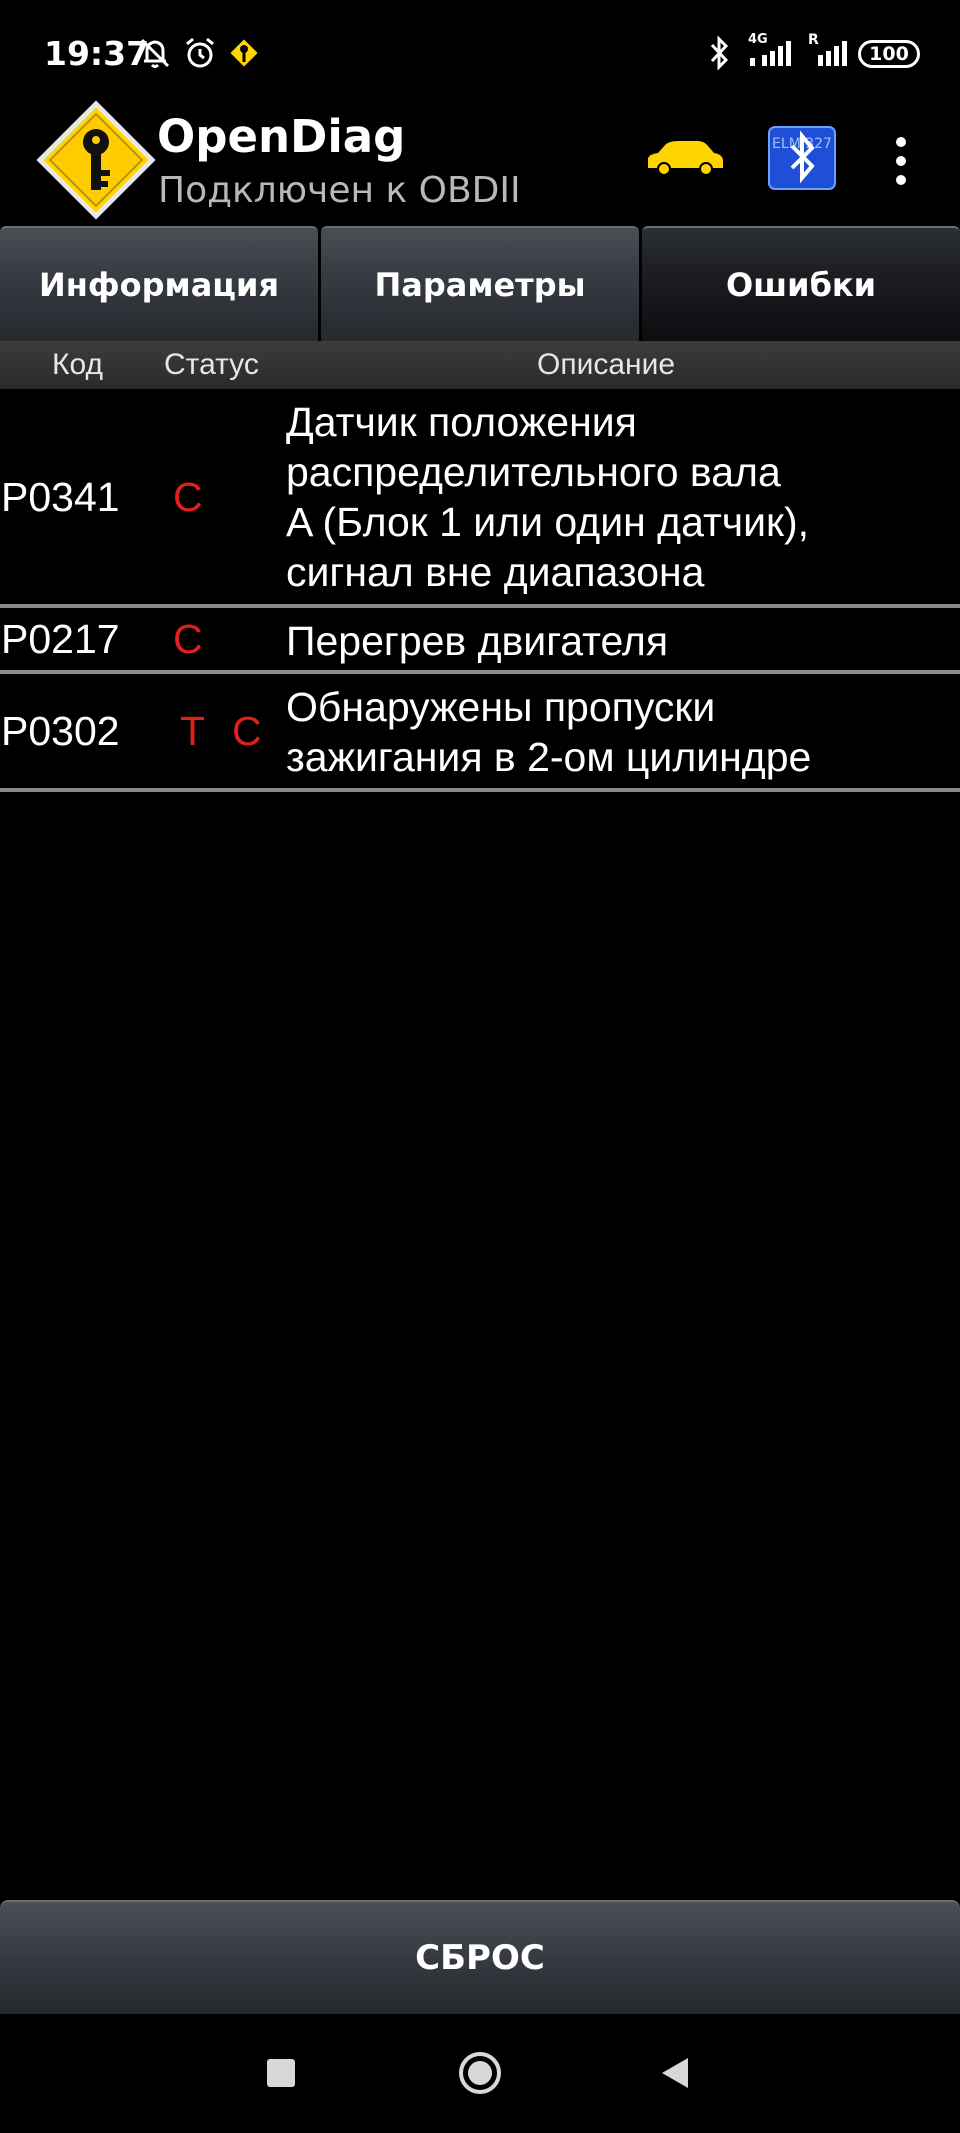  What do you see at coordinates (96, 160) in the screenshot?
I see `key-warning-sign-icon` at bounding box center [96, 160].